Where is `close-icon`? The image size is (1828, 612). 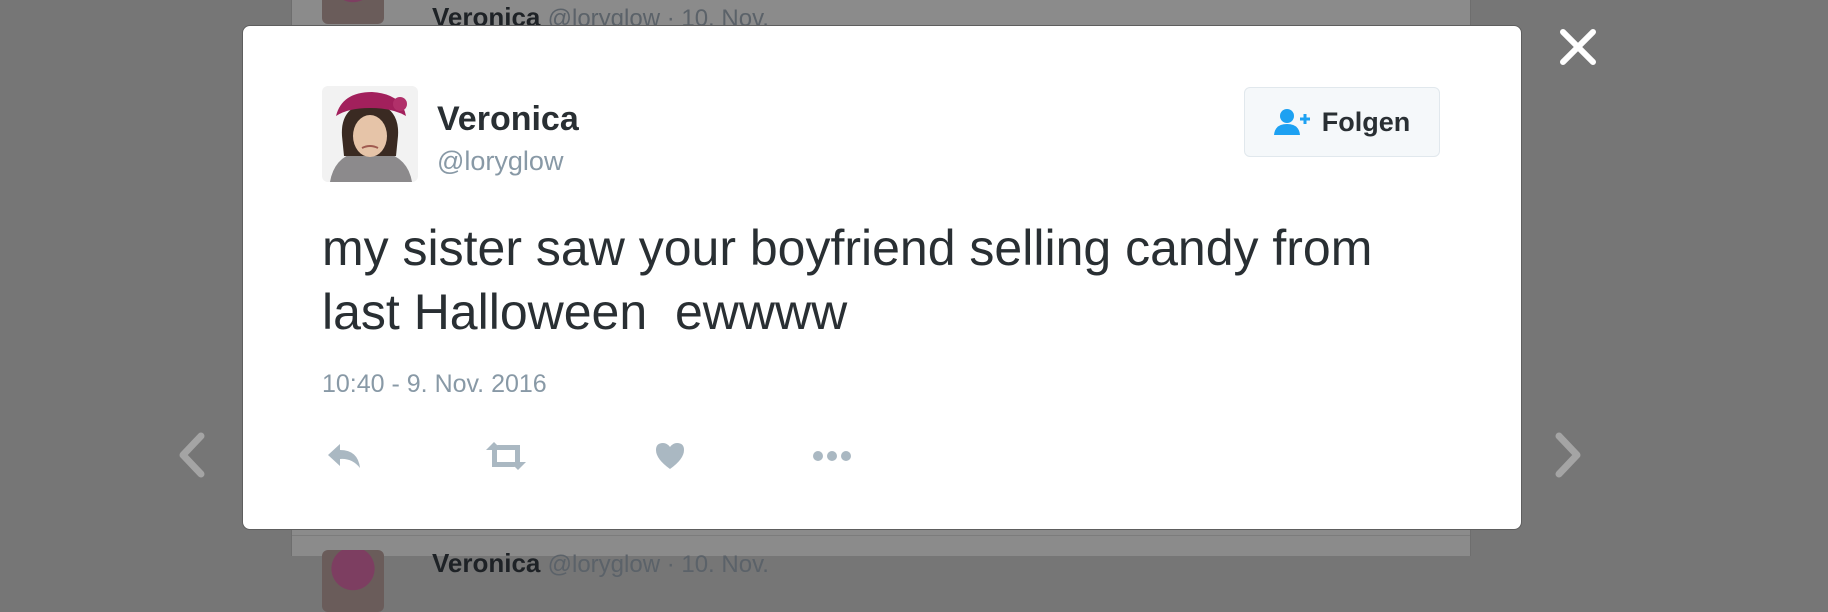 close-icon is located at coordinates (1578, 47).